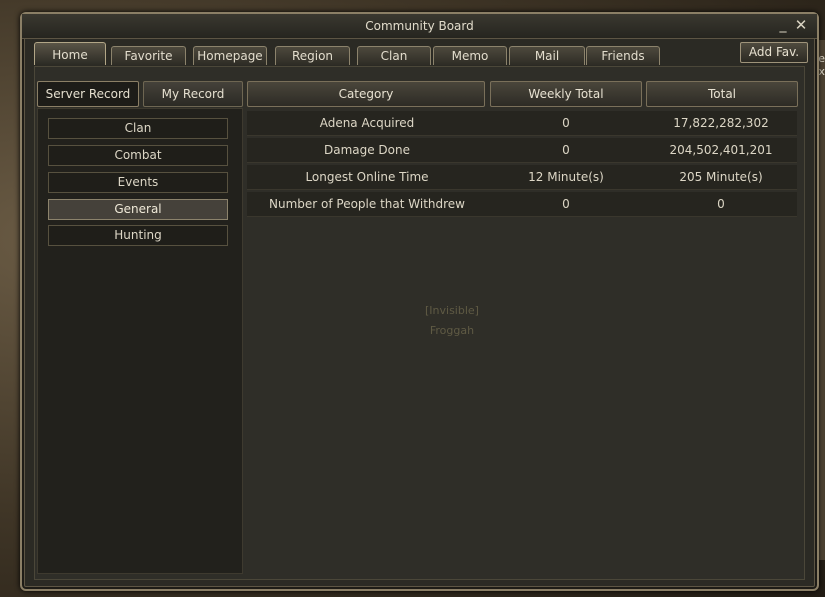 The height and width of the screenshot is (597, 825). Describe the element at coordinates (70, 53) in the screenshot. I see `tab-home: Home` at that location.